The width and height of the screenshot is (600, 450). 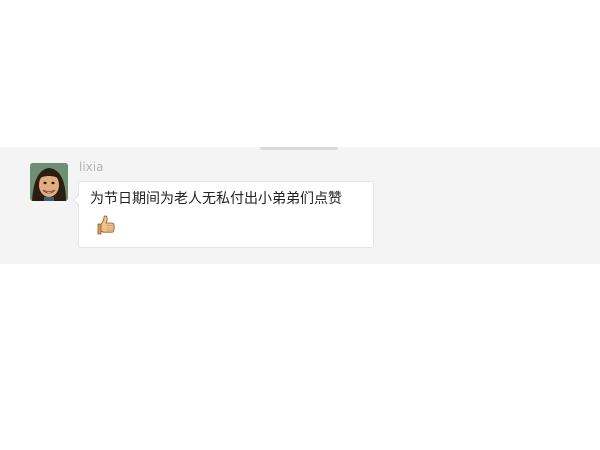 I want to click on avatar, so click(x=49, y=182).